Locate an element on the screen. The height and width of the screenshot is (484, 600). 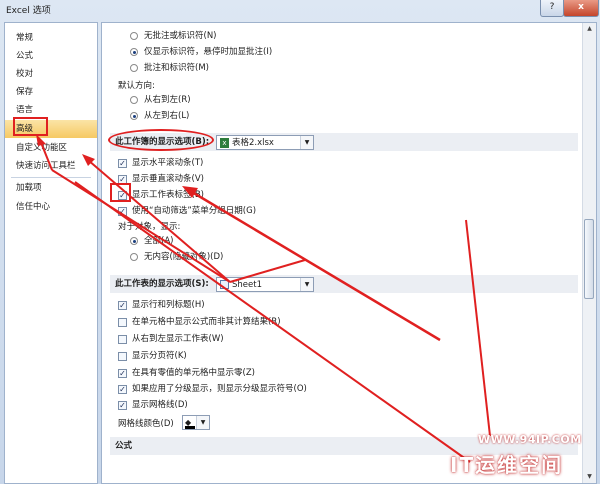
arrow-vertical is located at coordinates (478, 328).